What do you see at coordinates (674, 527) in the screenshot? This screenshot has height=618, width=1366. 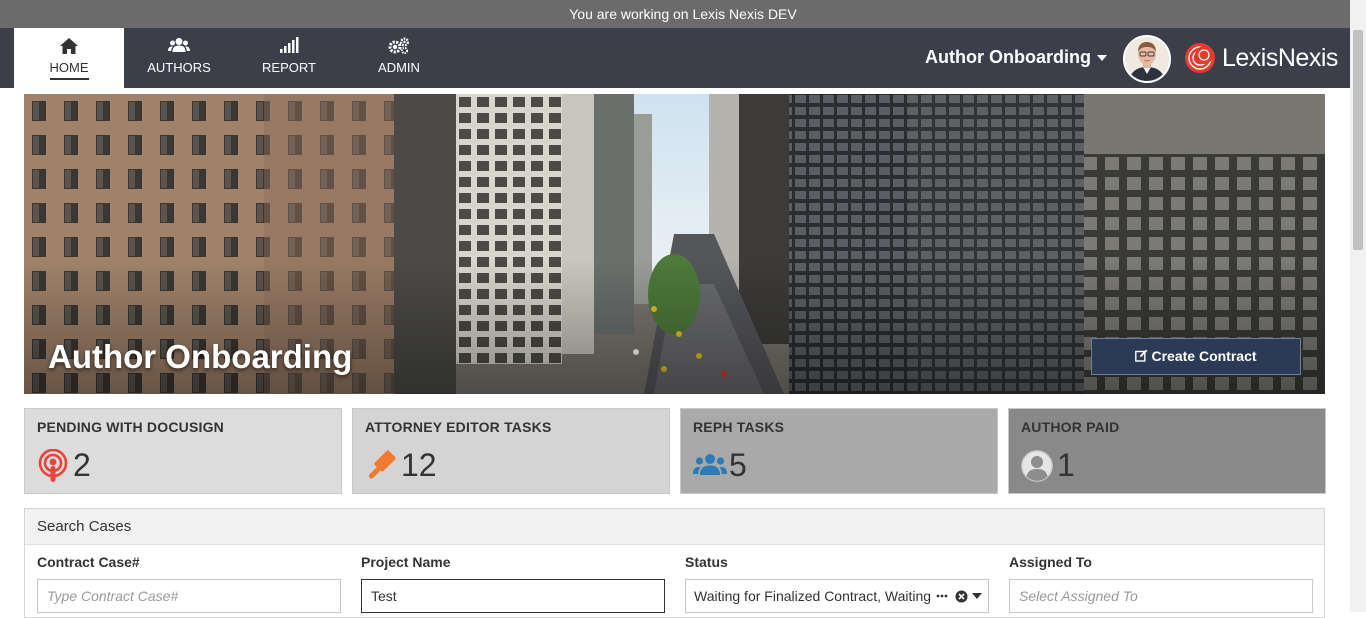 I see `search-cases-header: Search Cases` at bounding box center [674, 527].